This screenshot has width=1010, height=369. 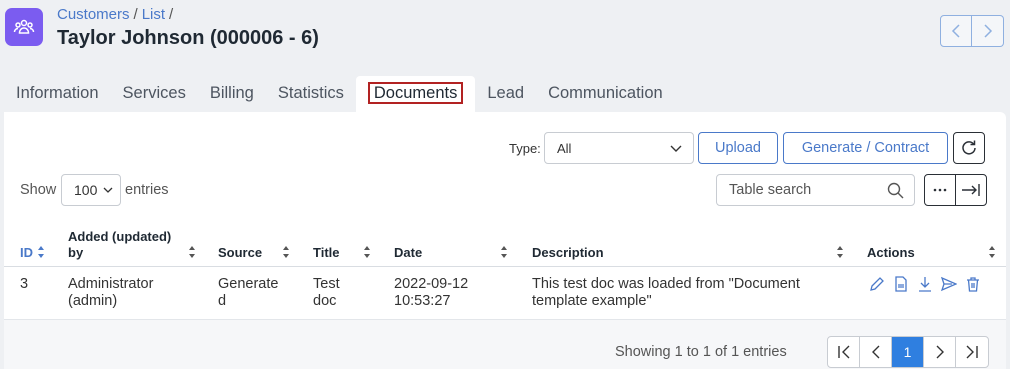 I want to click on next-record-button, so click(x=988, y=31).